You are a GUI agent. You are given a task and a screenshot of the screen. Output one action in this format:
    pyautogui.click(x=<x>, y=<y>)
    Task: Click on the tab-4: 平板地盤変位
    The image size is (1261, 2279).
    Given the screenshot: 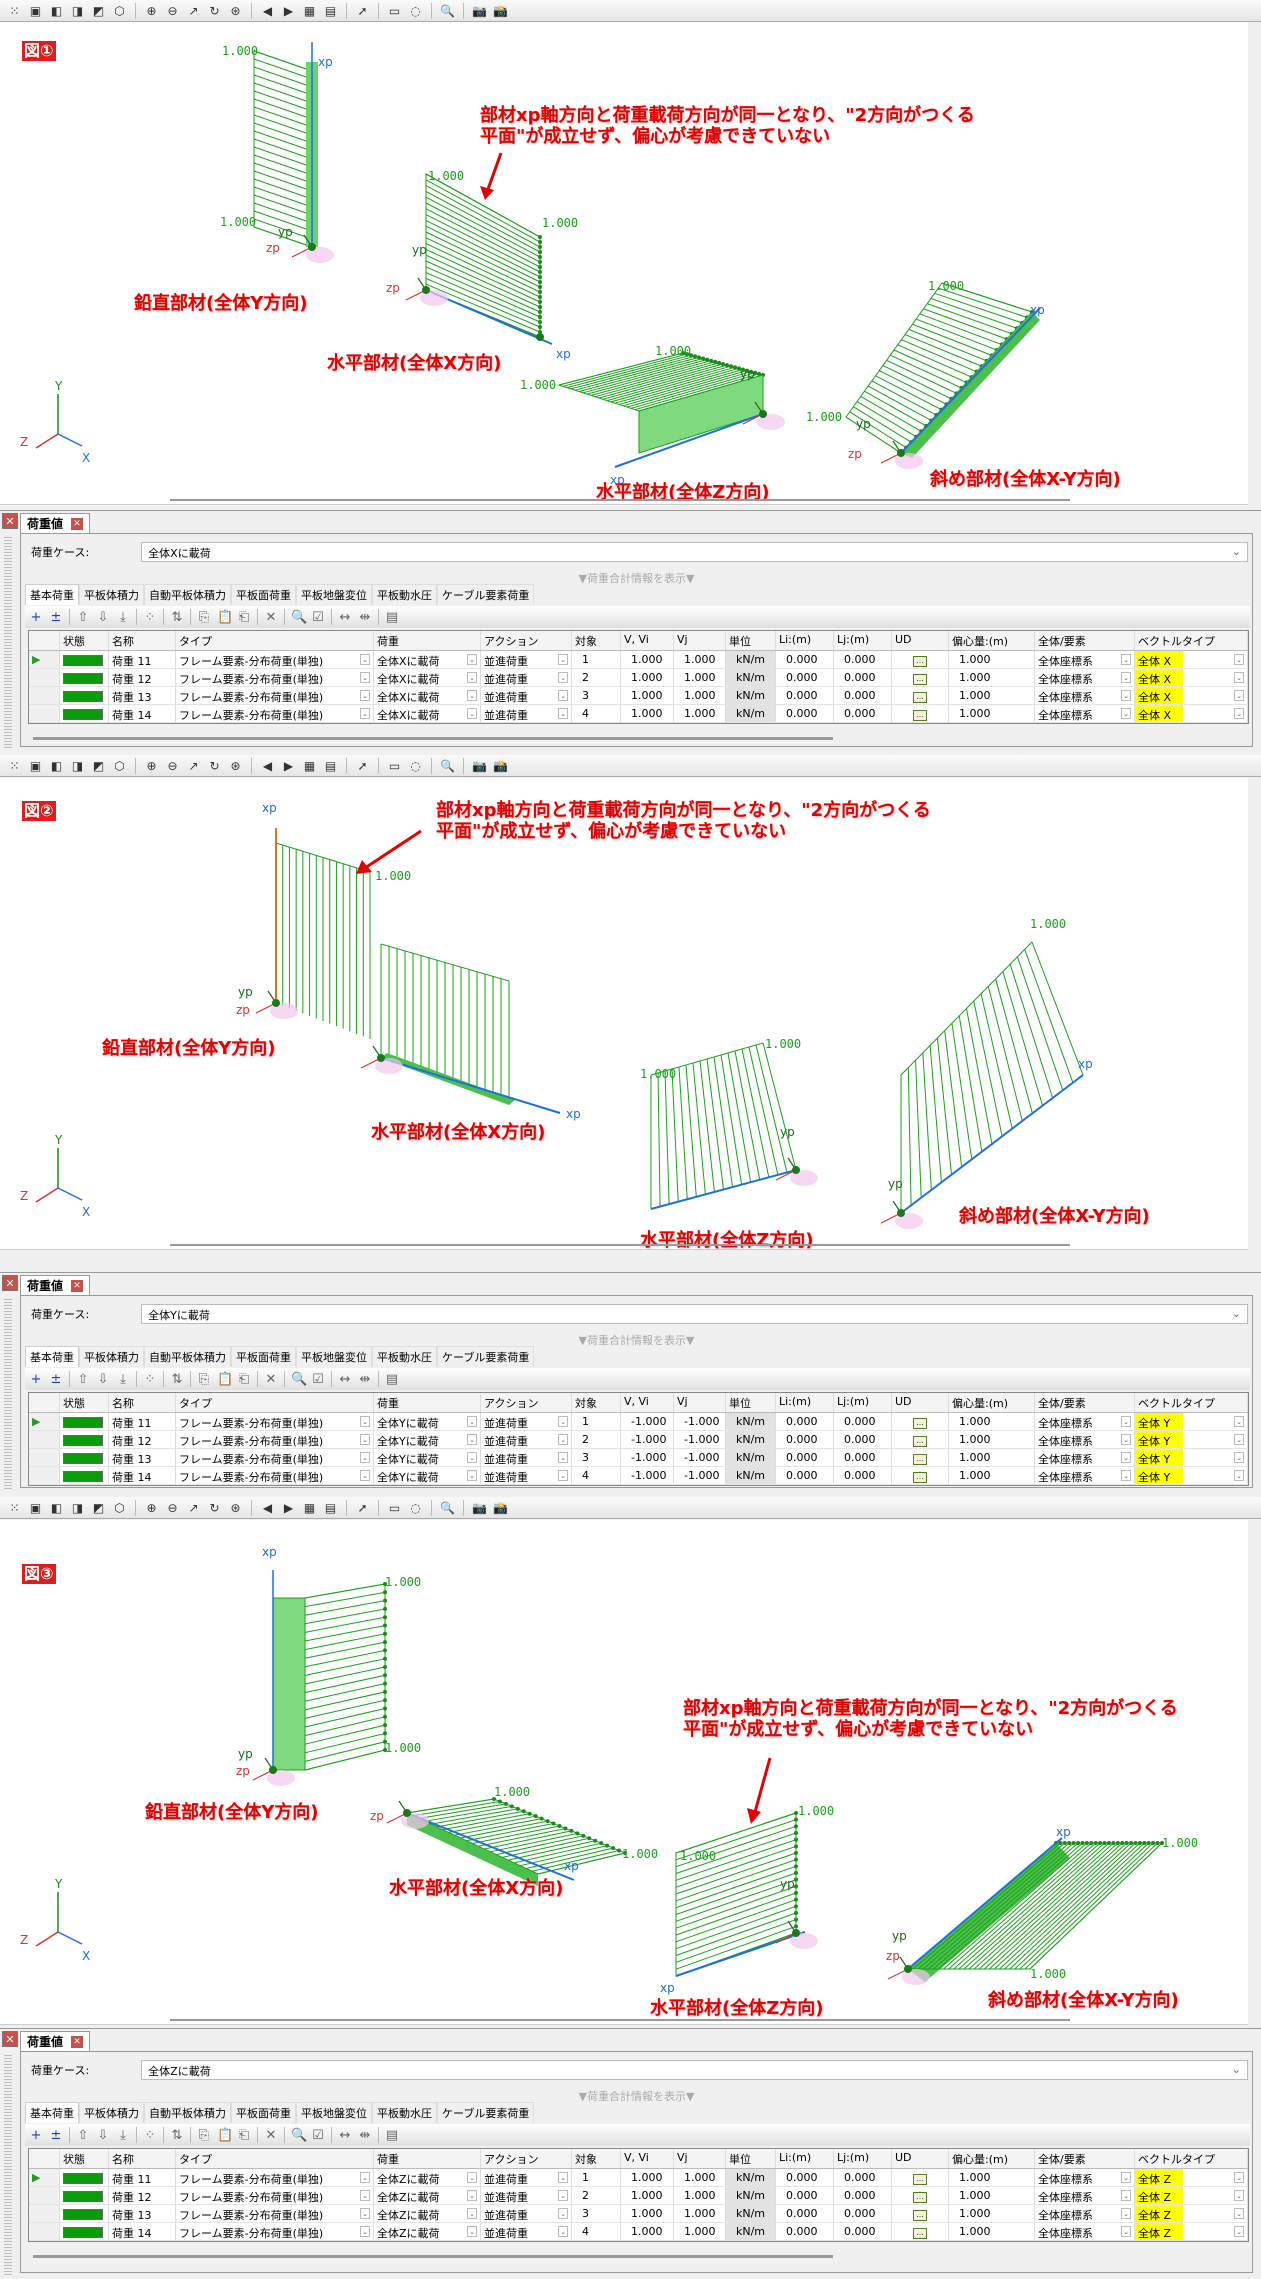 What is the action you would take?
    pyautogui.click(x=334, y=1356)
    